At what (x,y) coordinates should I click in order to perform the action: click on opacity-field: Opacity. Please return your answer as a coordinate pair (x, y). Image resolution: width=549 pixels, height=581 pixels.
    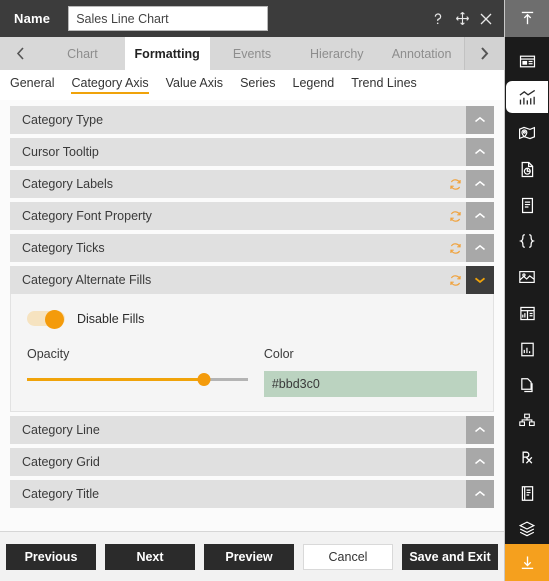
    Looking at the image, I should click on (137, 367).